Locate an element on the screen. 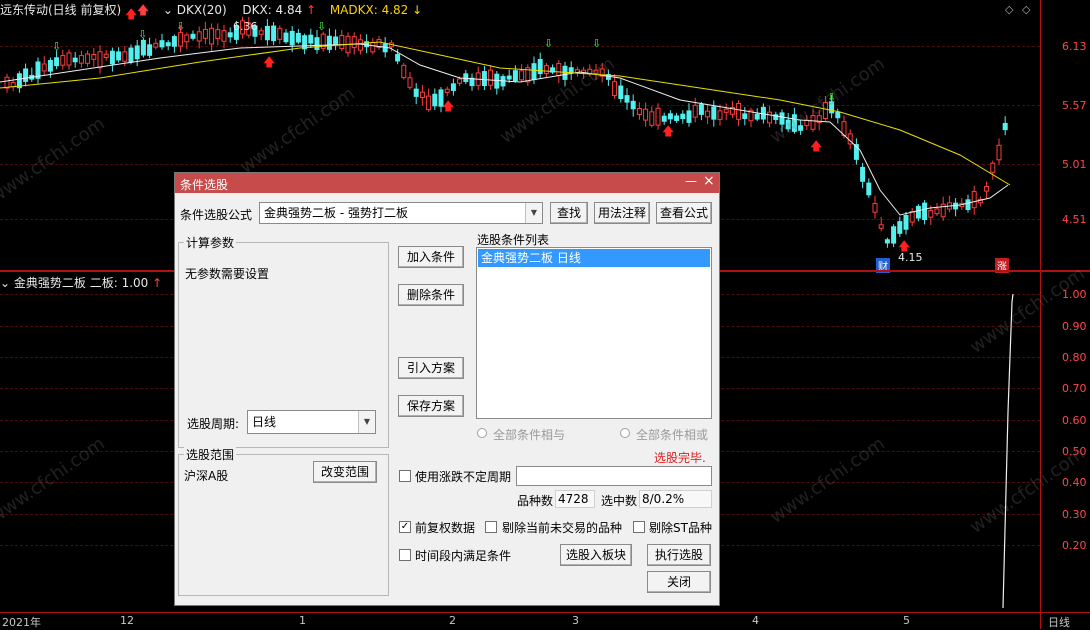 The width and height of the screenshot is (1090, 630). date-label: 5 is located at coordinates (906, 620).